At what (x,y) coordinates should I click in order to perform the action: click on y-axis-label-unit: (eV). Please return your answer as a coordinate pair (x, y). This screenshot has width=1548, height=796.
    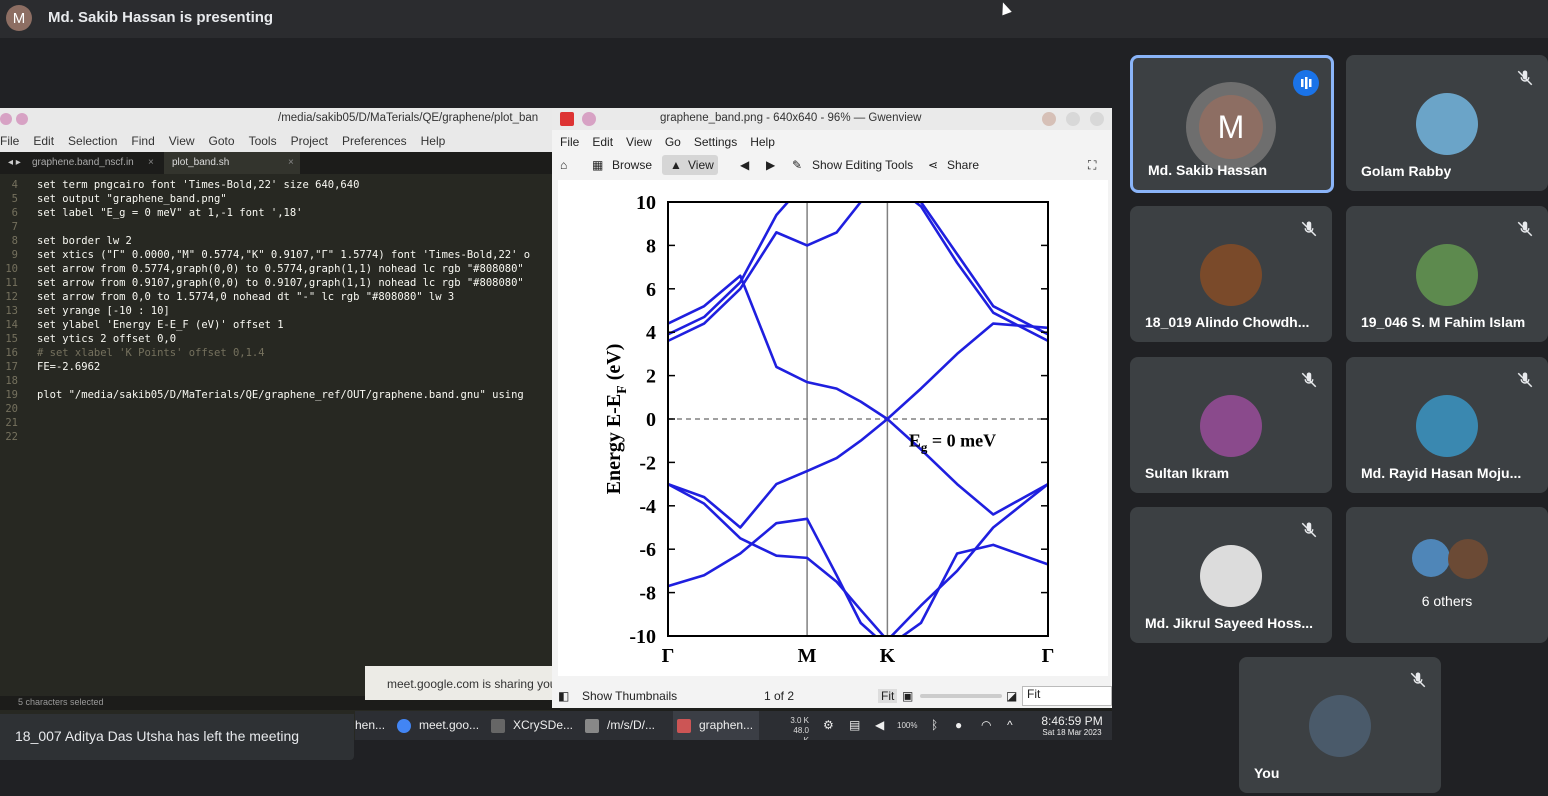
    Looking at the image, I should click on (614, 365).